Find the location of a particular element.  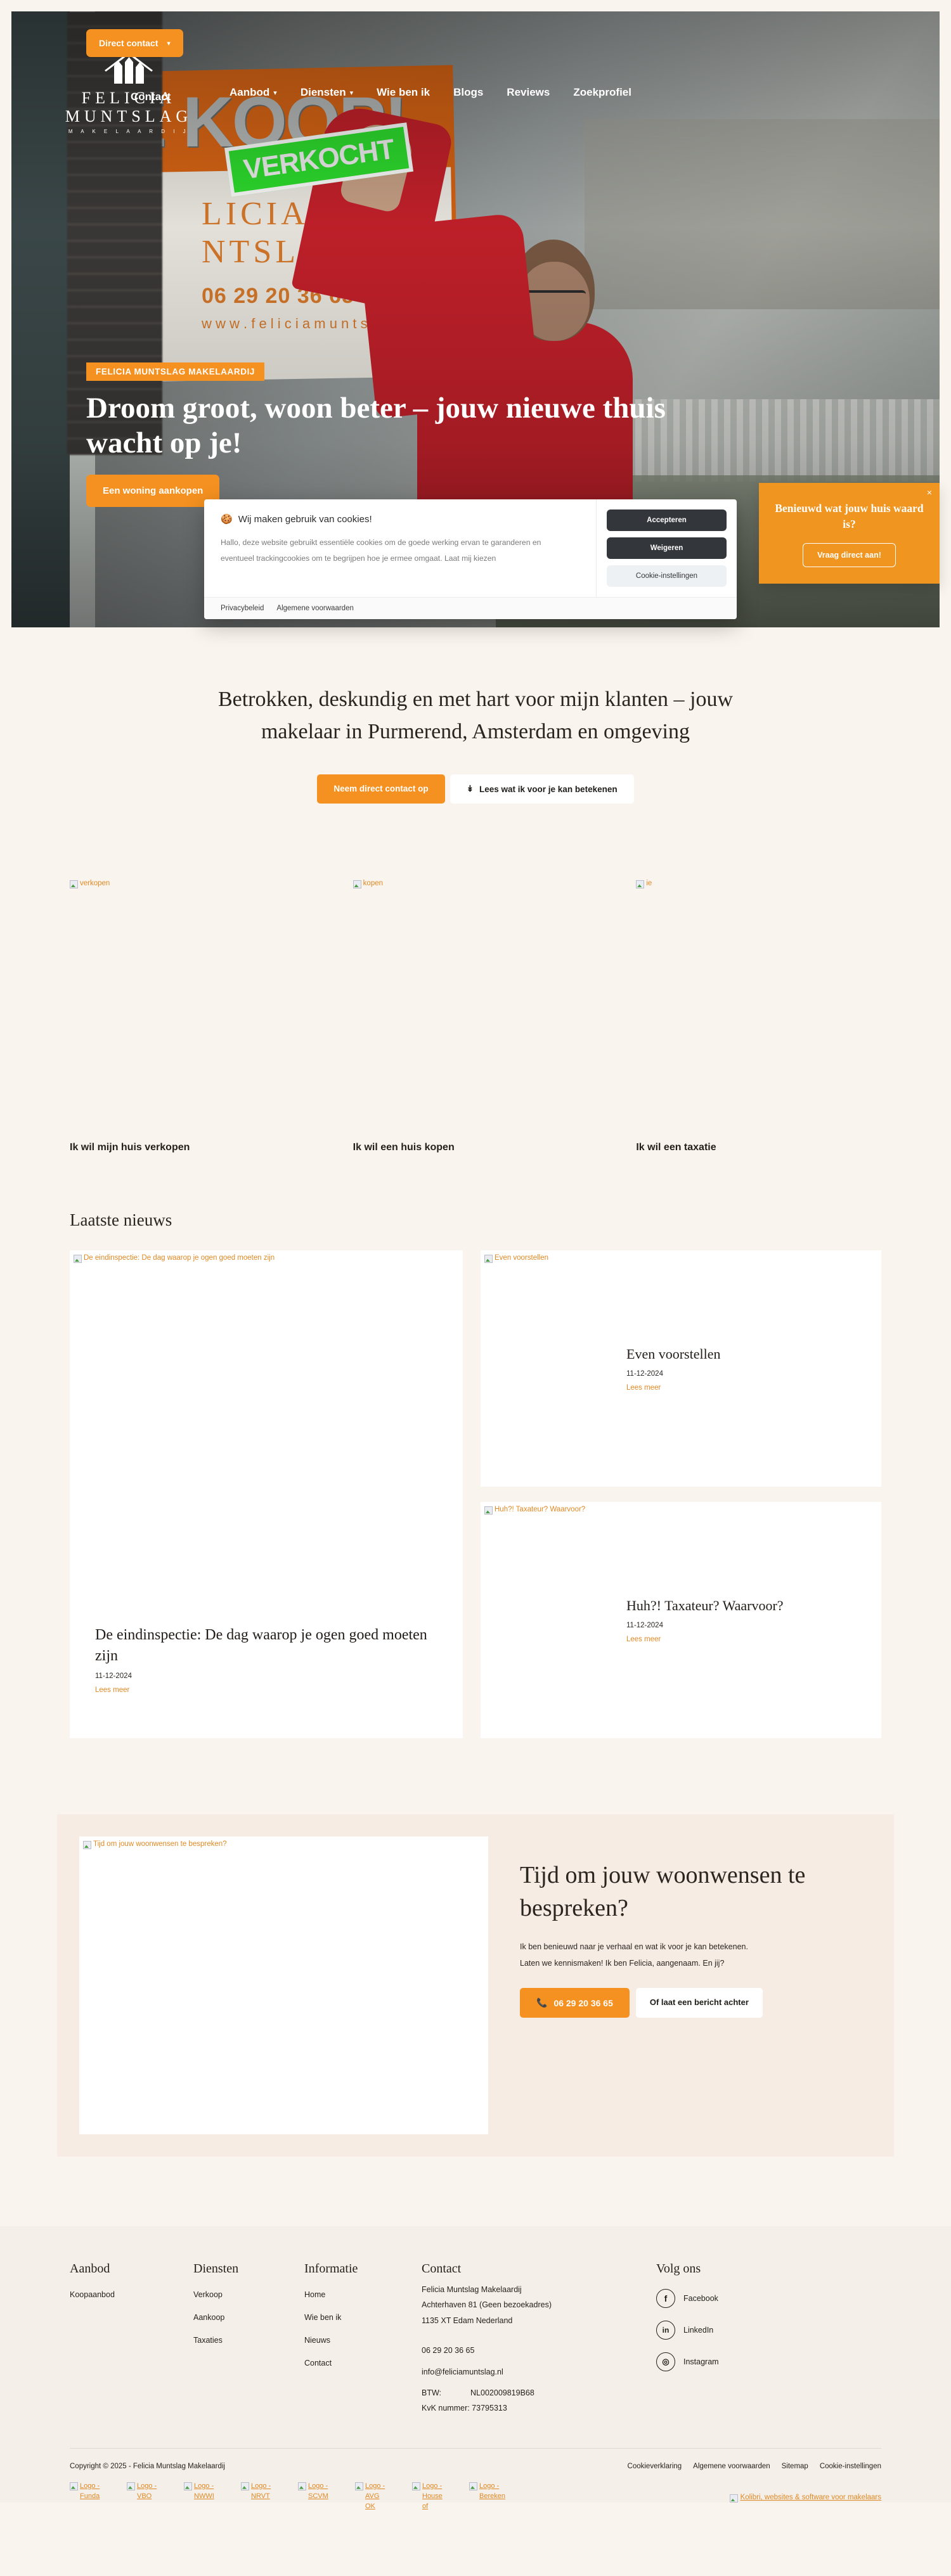

footer-btw-value: NL002009819B68 is located at coordinates (502, 2392).